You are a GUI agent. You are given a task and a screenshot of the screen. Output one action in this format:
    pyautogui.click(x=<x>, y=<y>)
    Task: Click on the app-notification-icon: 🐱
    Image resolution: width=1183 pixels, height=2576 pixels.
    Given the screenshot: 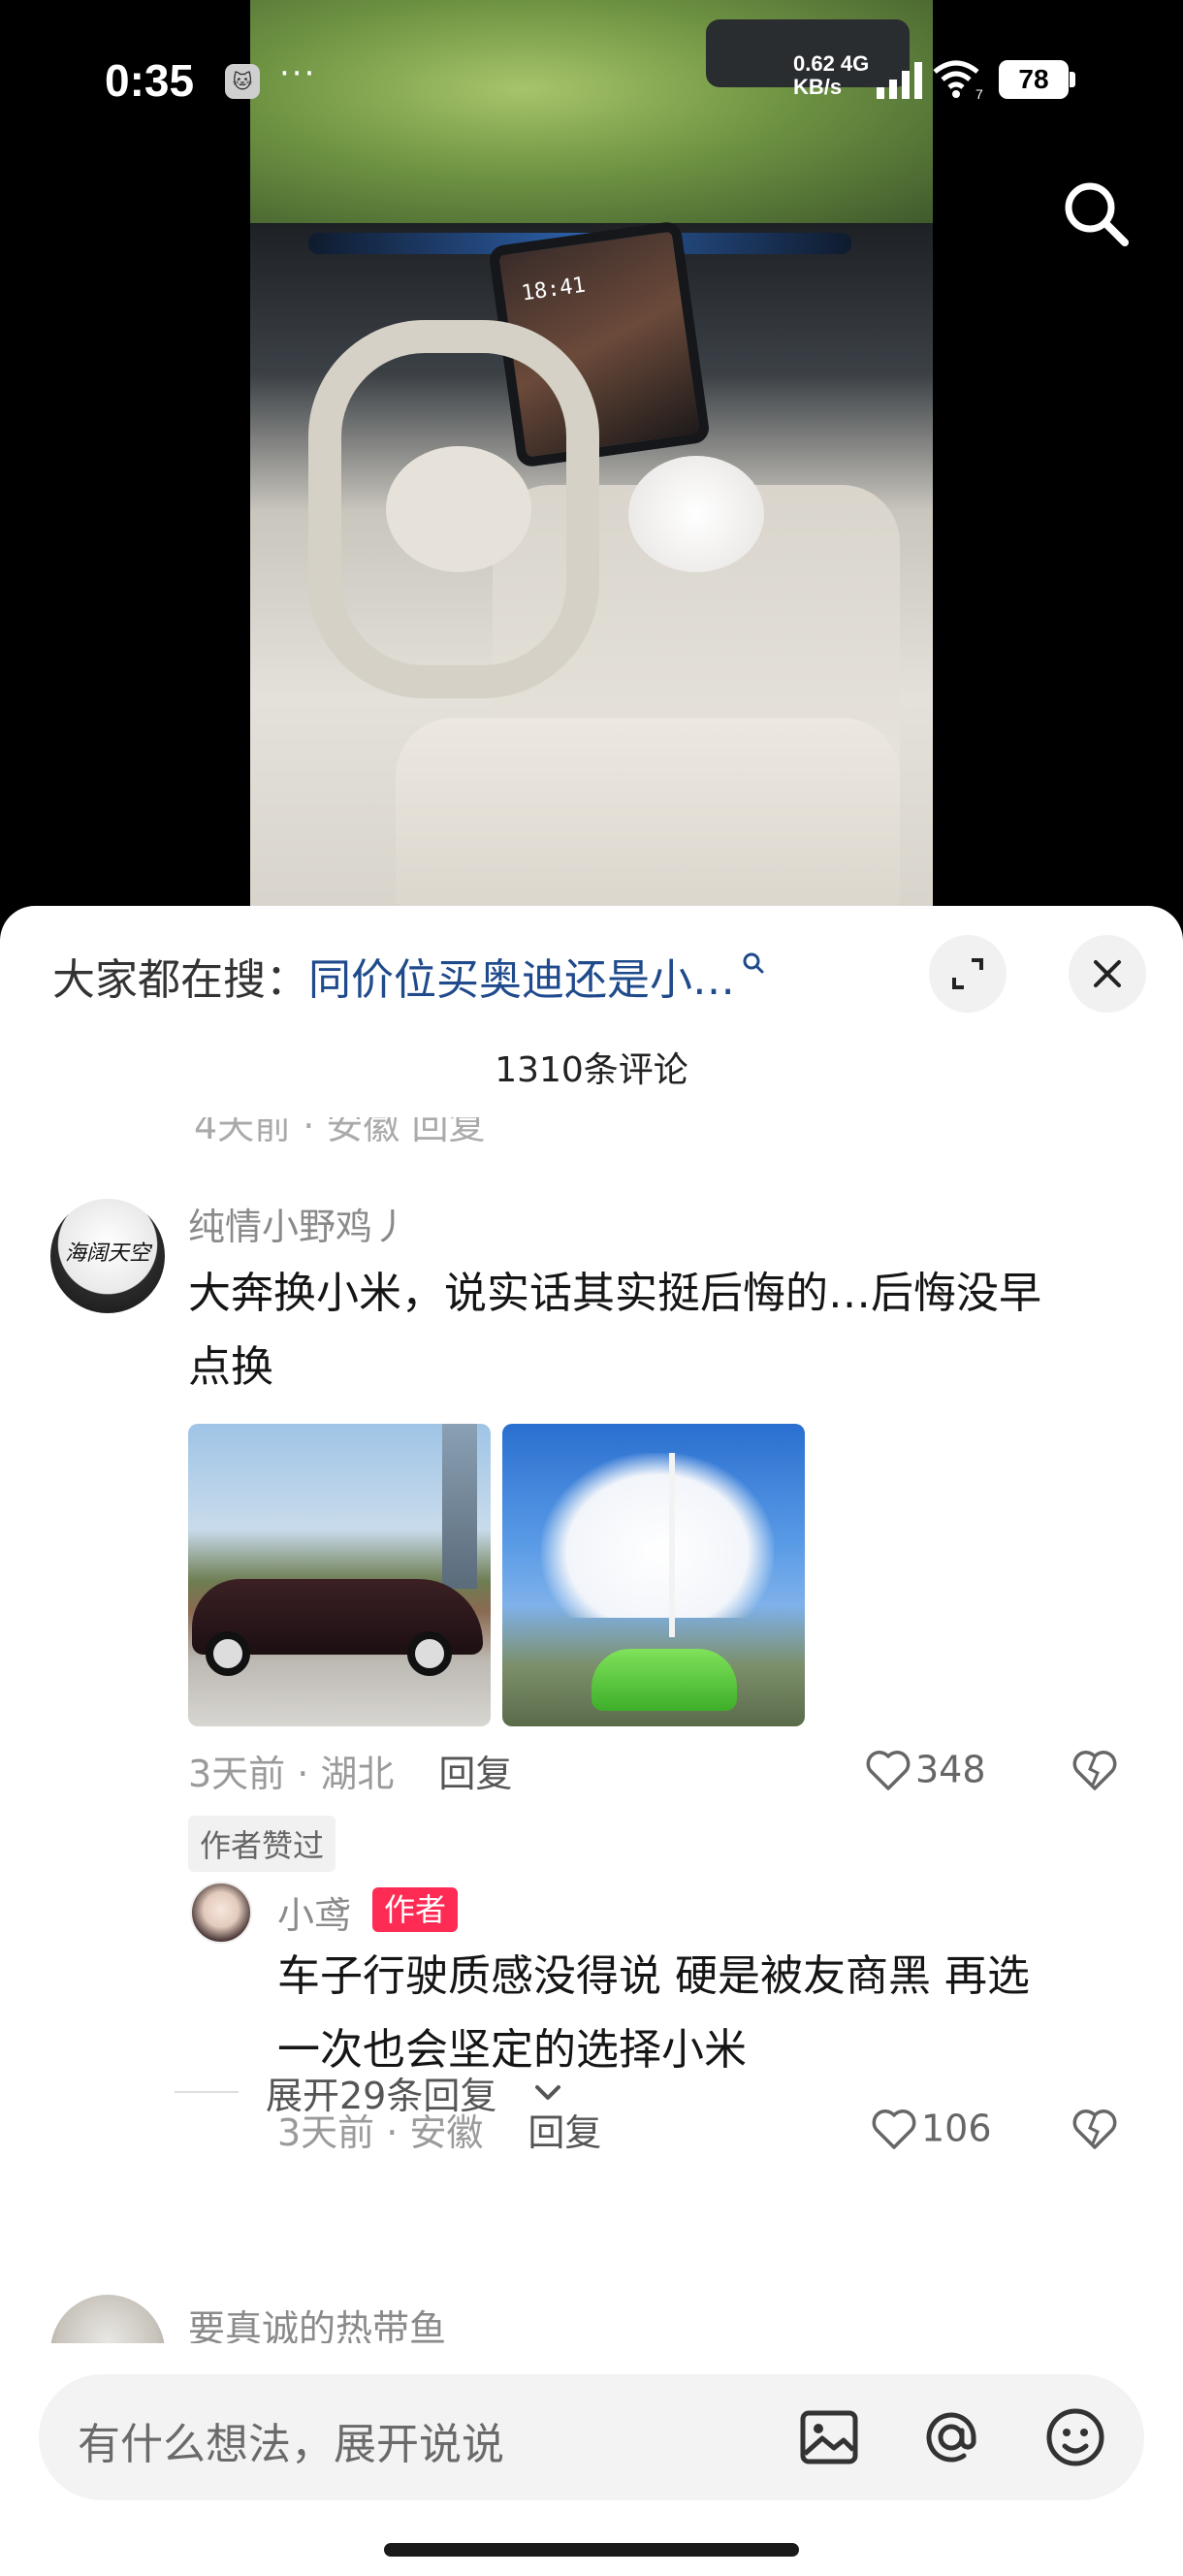 What is the action you would take?
    pyautogui.click(x=242, y=81)
    